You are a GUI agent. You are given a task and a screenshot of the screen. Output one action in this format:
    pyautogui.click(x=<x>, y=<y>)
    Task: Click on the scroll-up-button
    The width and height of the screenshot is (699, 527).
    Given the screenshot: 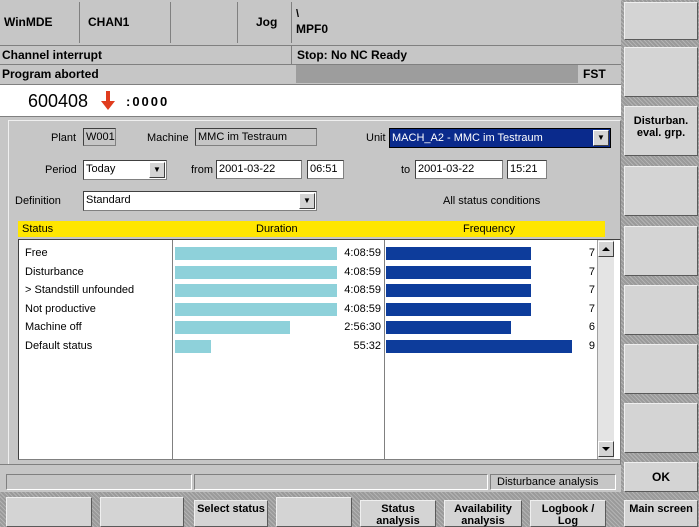 What is the action you would take?
    pyautogui.click(x=606, y=249)
    